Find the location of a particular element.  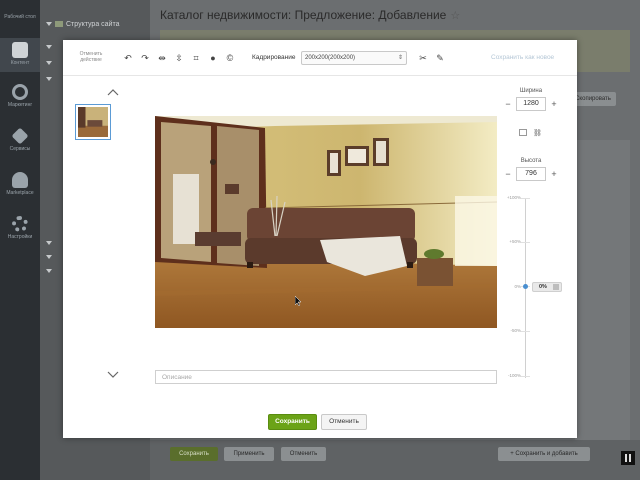

nav-item-settings: Настройки is located at coordinates (20, 228).